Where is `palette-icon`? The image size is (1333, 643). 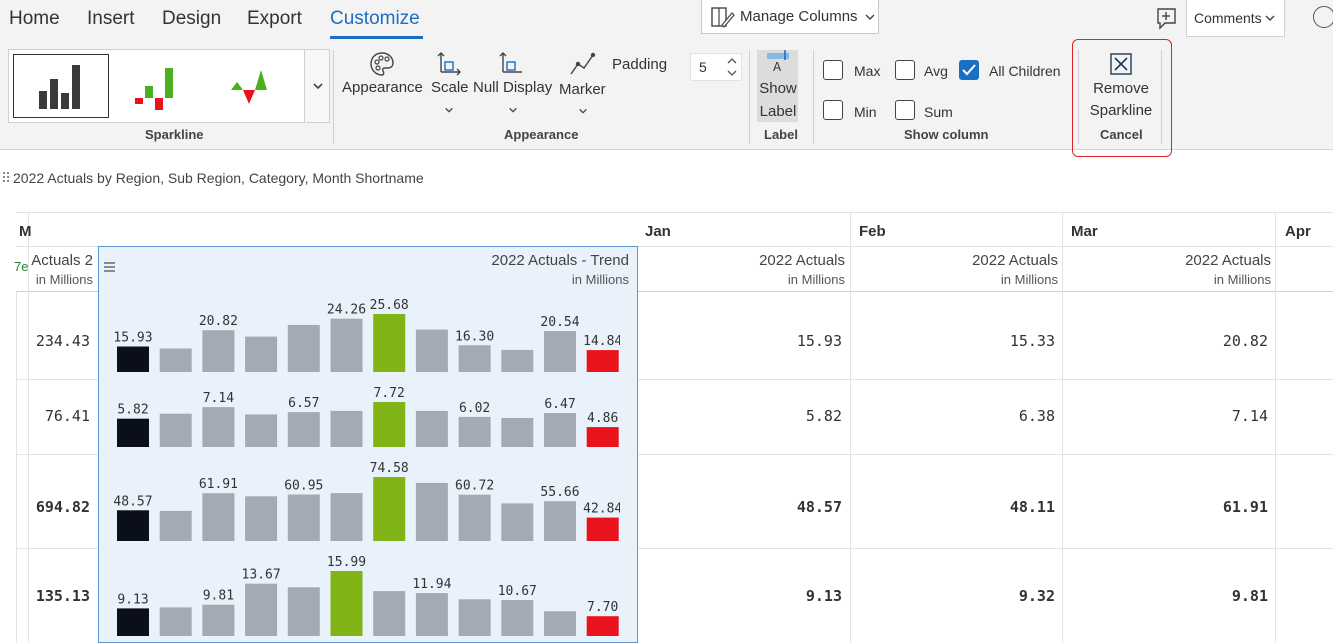 palette-icon is located at coordinates (382, 64).